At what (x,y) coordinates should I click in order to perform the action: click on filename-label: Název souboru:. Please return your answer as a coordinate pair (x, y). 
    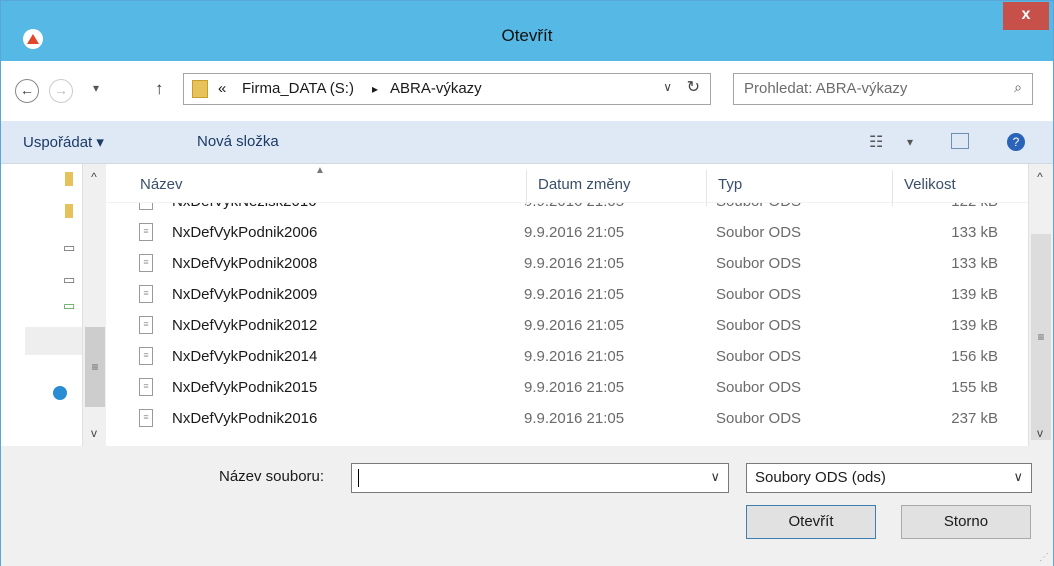
    Looking at the image, I should click on (272, 476).